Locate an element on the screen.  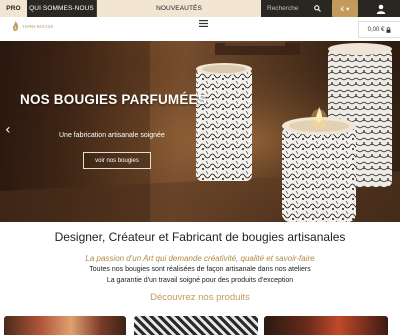
user-icon is located at coordinates (381, 9).